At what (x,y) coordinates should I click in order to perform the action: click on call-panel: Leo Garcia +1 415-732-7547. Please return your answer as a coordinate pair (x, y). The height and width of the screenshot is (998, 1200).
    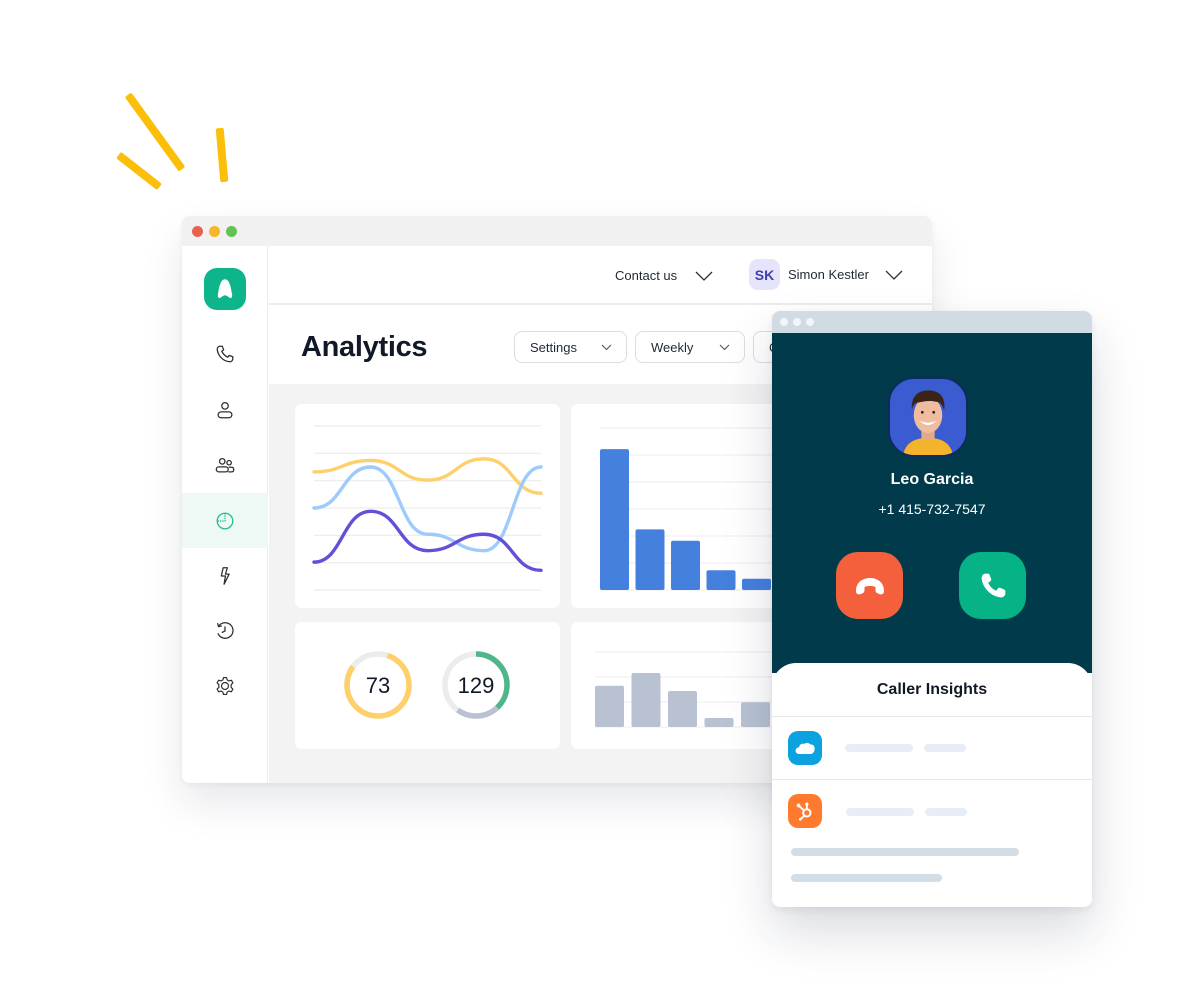
    Looking at the image, I should click on (932, 503).